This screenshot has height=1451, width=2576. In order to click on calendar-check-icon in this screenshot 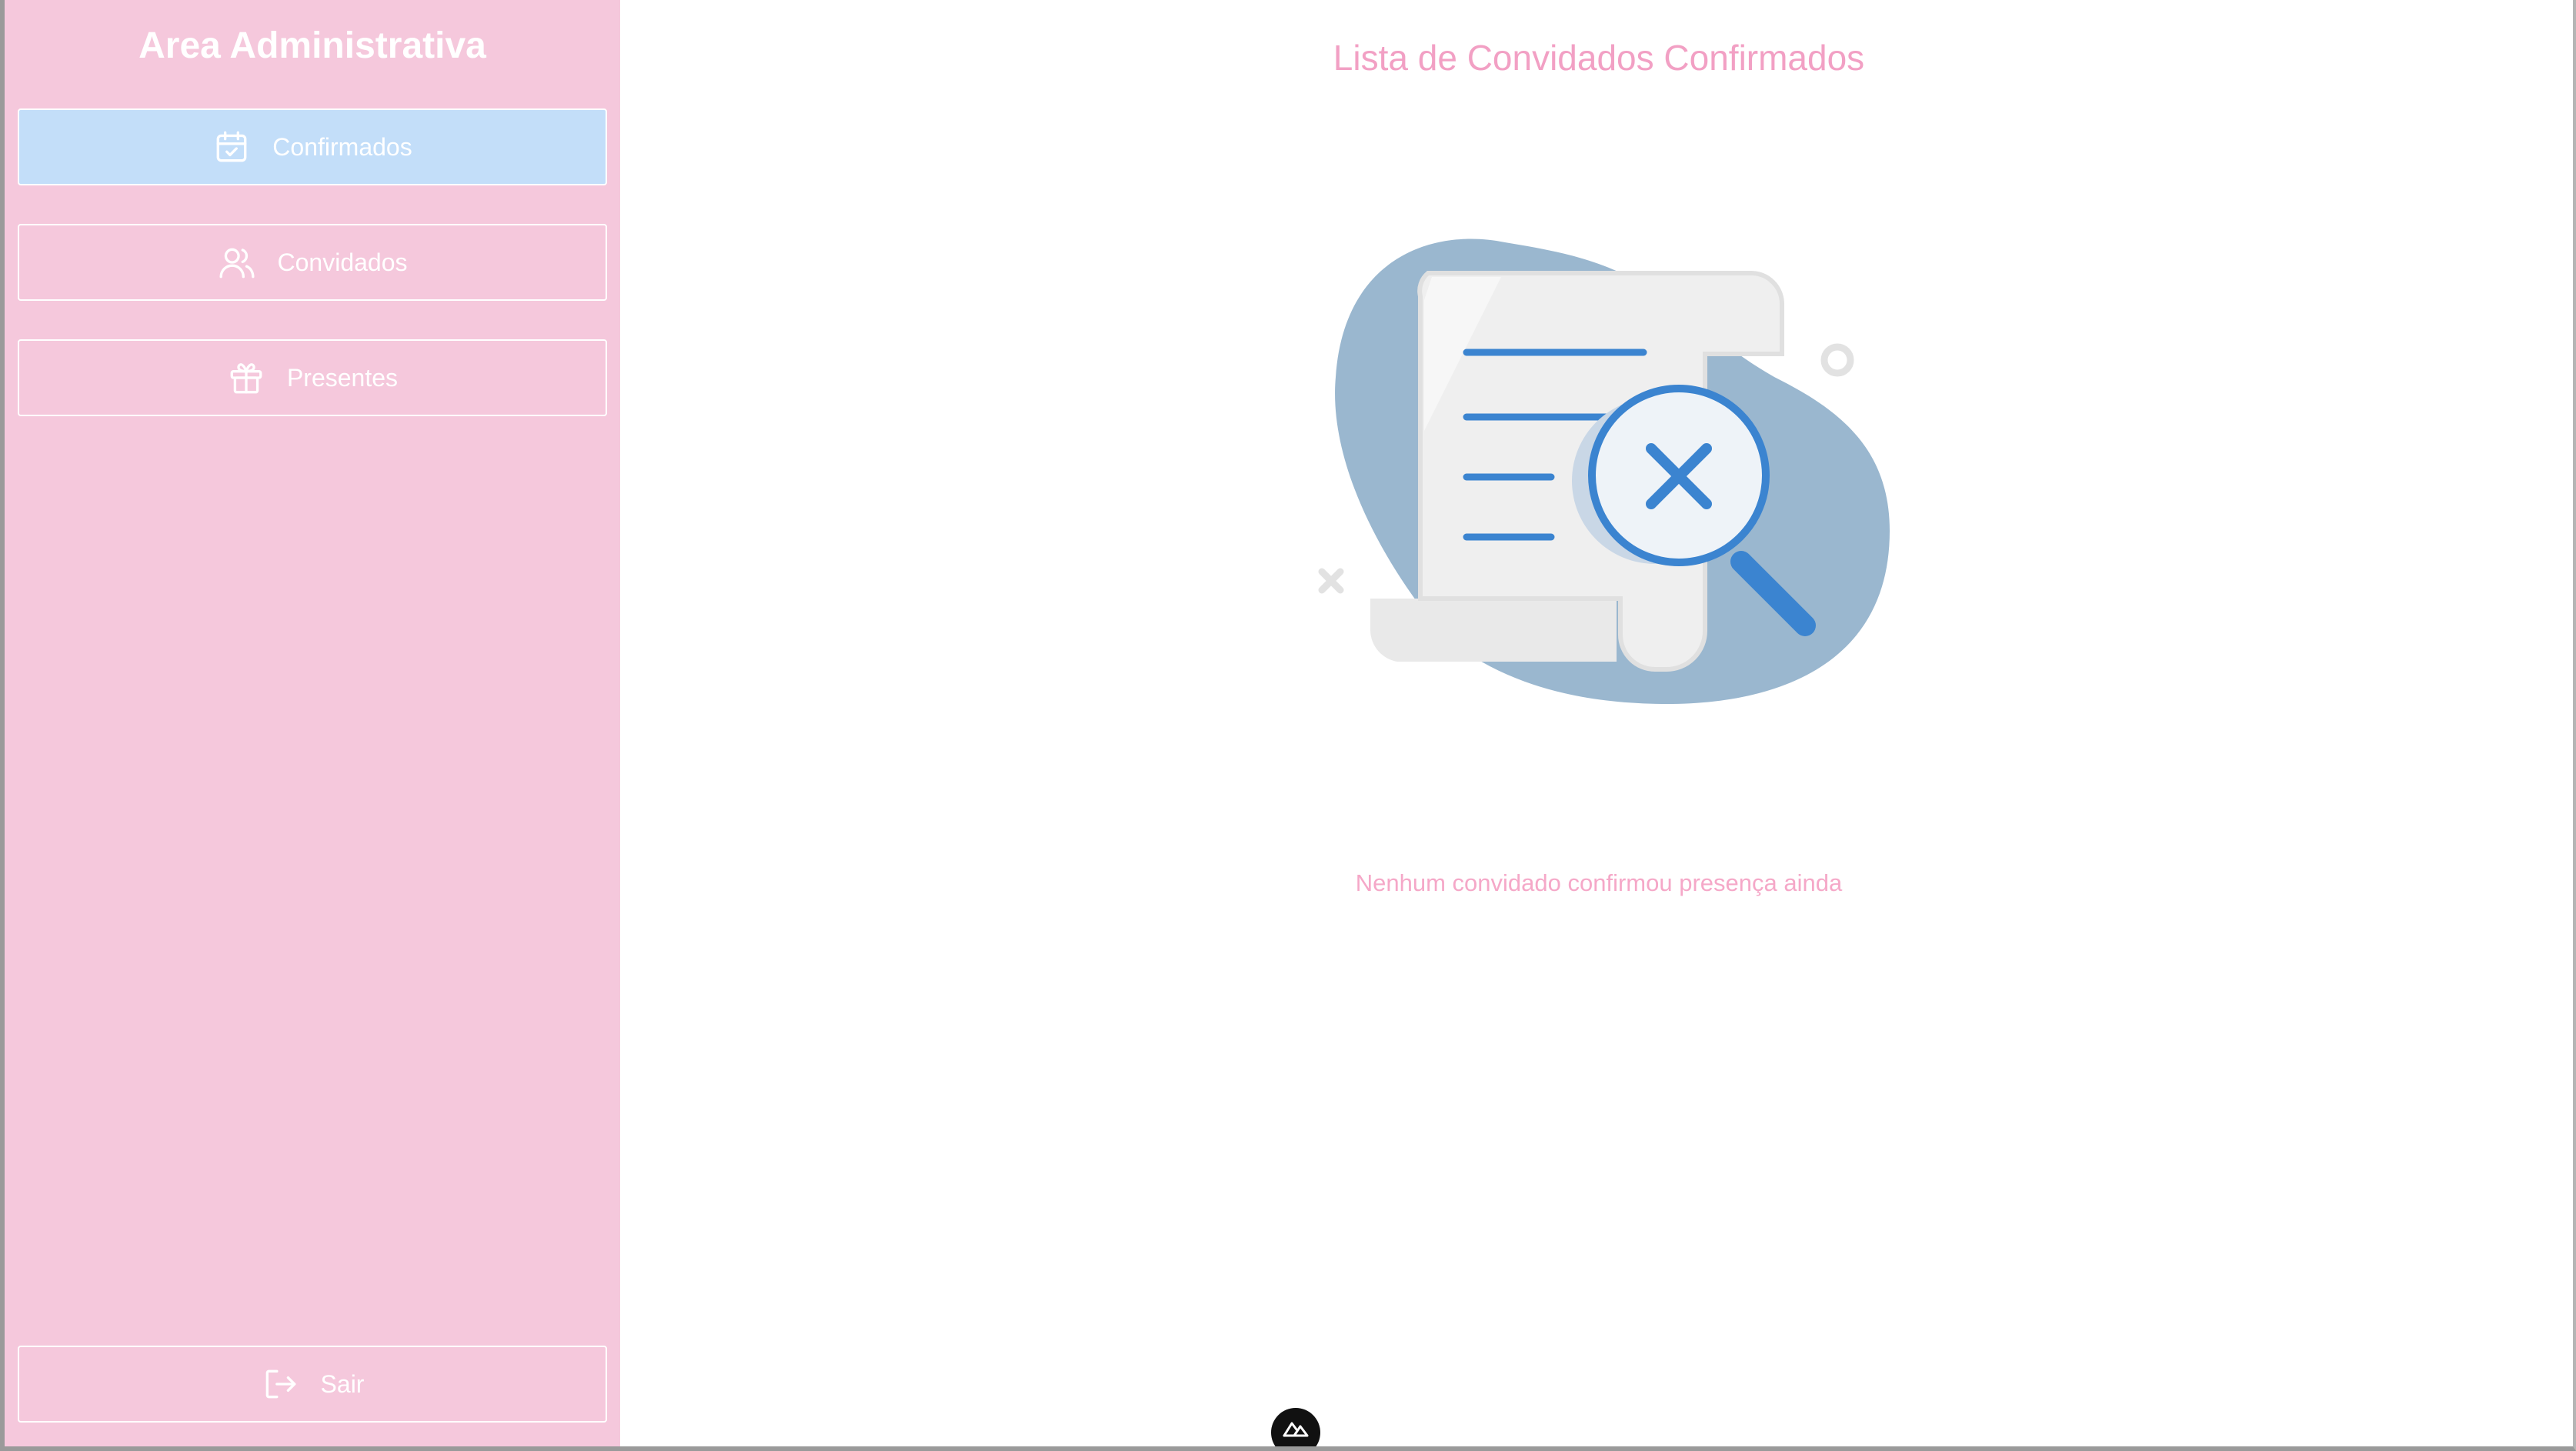, I will do `click(232, 147)`.